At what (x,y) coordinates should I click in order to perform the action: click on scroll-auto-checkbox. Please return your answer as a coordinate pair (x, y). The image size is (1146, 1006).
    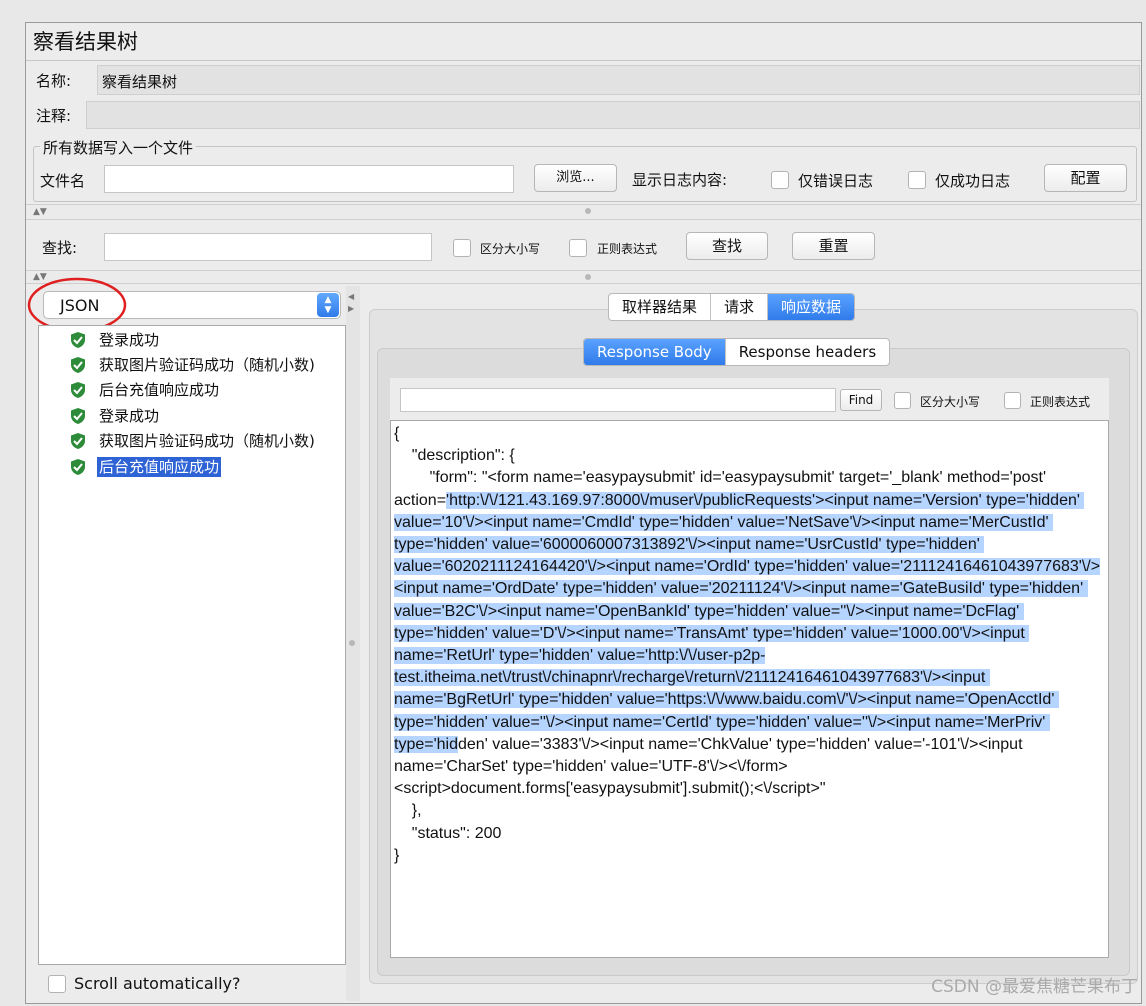
    Looking at the image, I should click on (57, 984).